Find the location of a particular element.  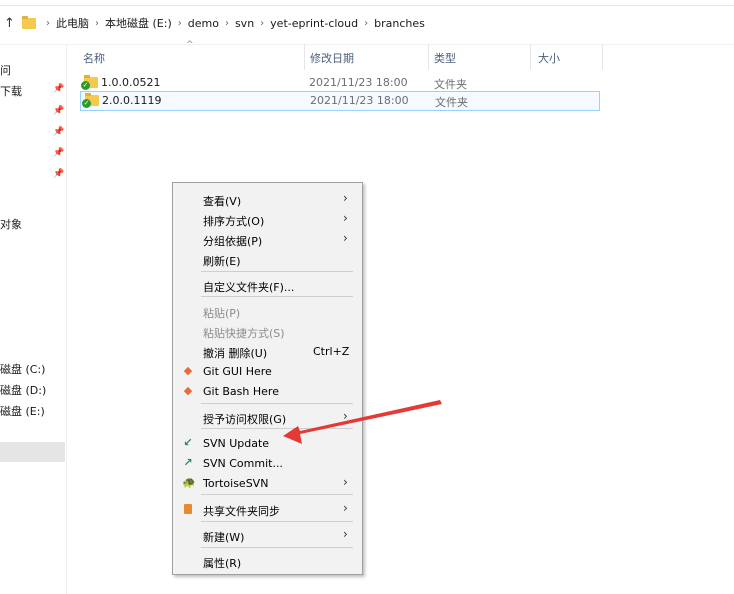

annotation-arrow-icon is located at coordinates (362, 422).